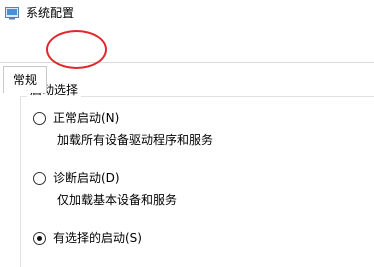 This screenshot has height=267, width=374. I want to click on system-config-icon, so click(12, 13).